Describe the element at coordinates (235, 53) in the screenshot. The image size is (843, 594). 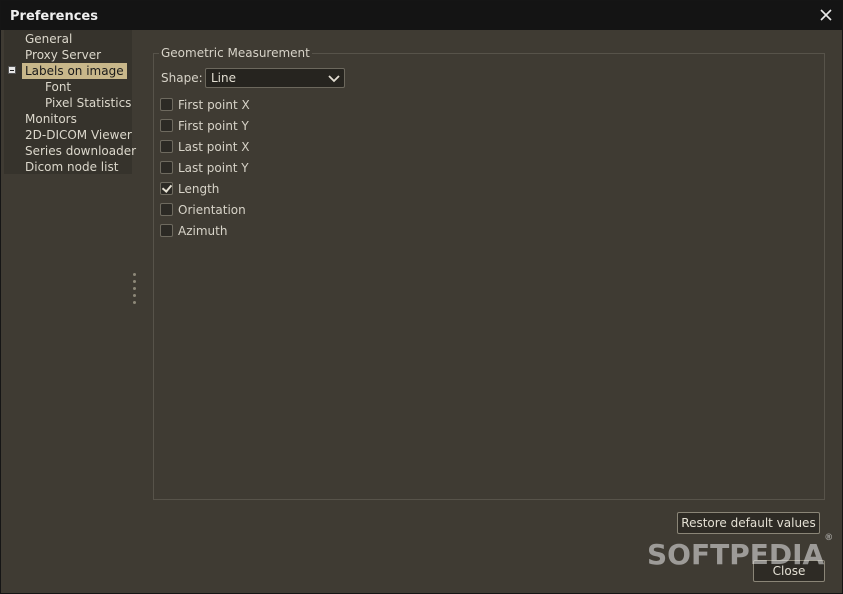
I see `group-title: Geometric Measurement` at that location.